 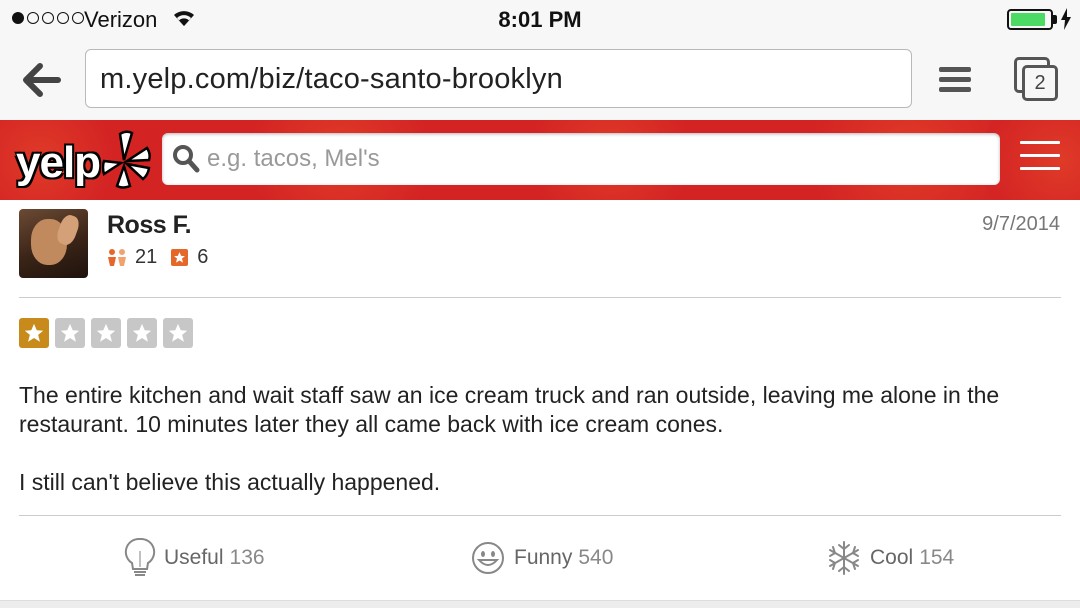 What do you see at coordinates (597, 159) in the screenshot?
I see `search-input` at bounding box center [597, 159].